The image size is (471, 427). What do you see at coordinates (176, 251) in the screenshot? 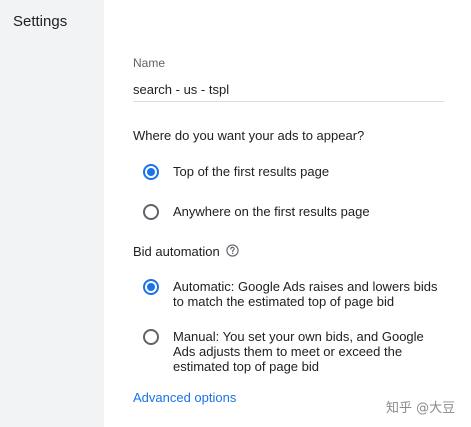
I see `bid-automation-label: Bid automation` at bounding box center [176, 251].